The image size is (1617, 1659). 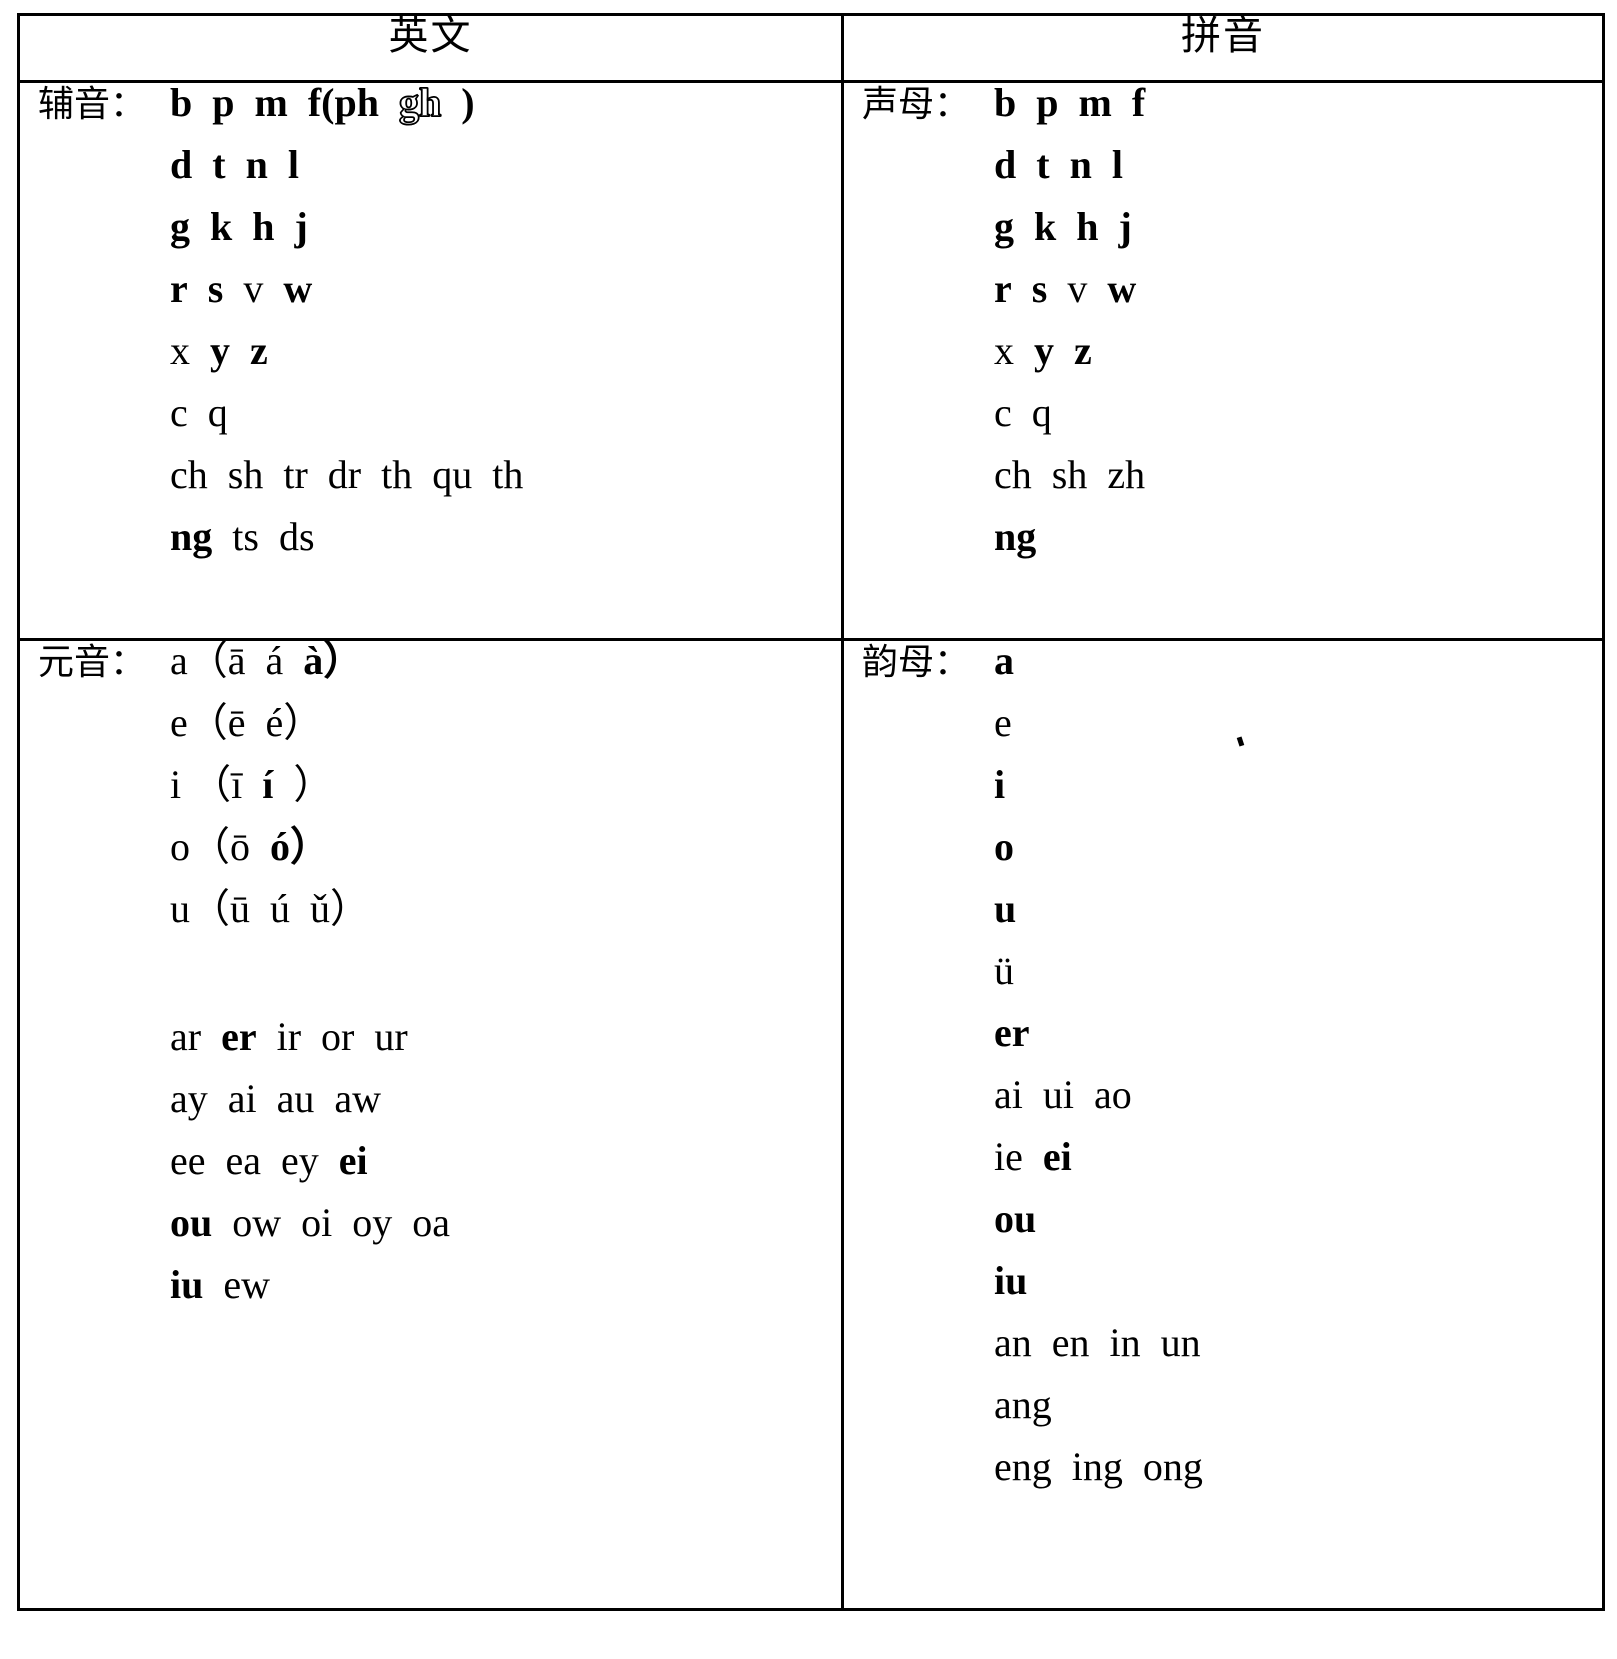 I want to click on section-label: 辅音：, so click(x=92, y=104).